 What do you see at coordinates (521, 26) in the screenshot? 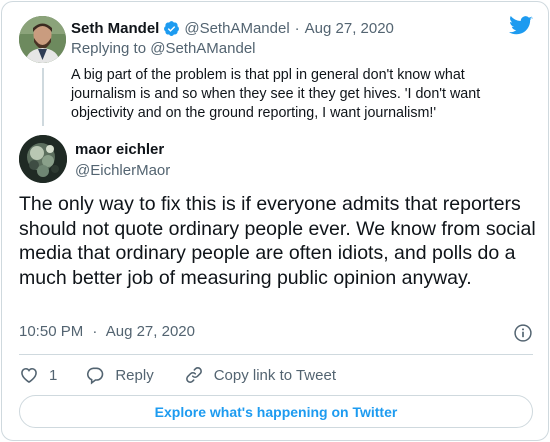
I see `twitter-bird-icon` at bounding box center [521, 26].